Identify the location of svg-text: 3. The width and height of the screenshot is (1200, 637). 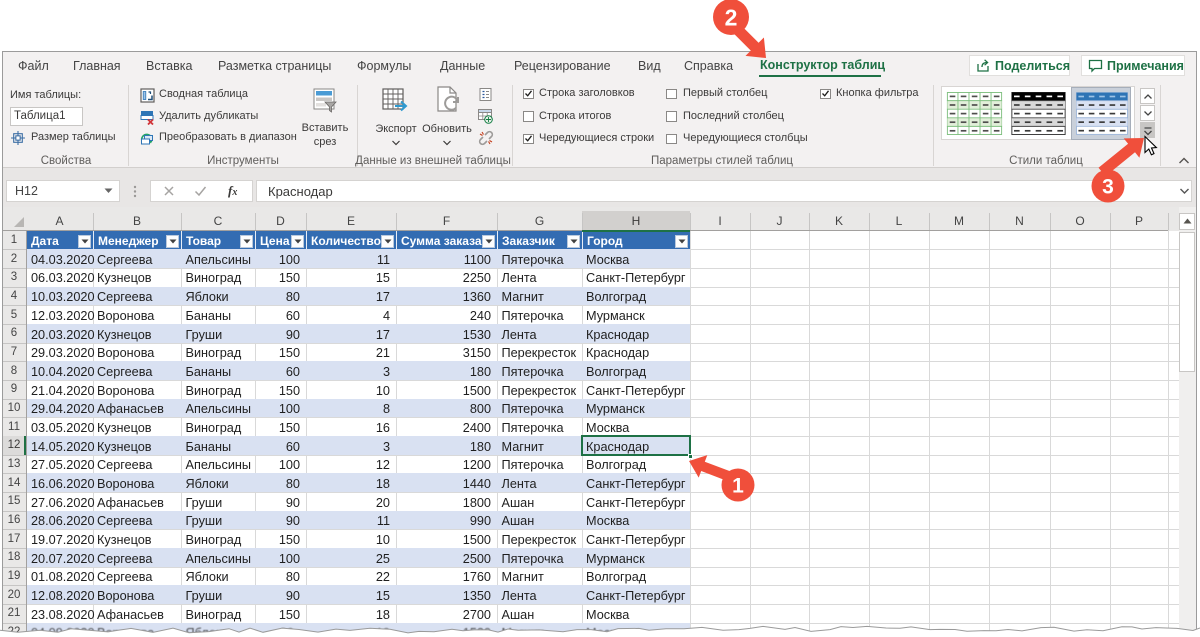
(1108, 187).